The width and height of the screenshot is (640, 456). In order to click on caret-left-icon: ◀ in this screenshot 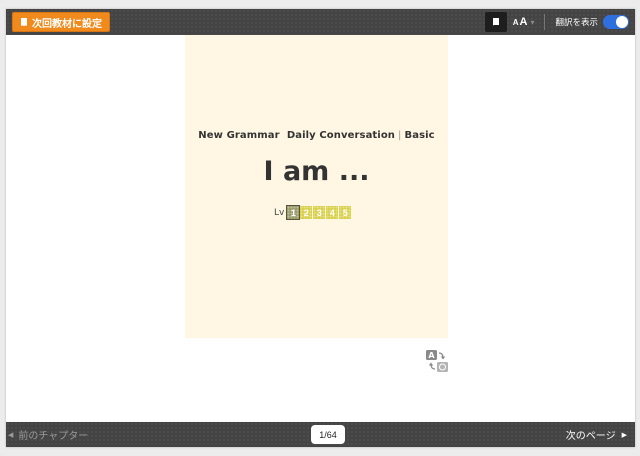, I will do `click(11, 435)`.